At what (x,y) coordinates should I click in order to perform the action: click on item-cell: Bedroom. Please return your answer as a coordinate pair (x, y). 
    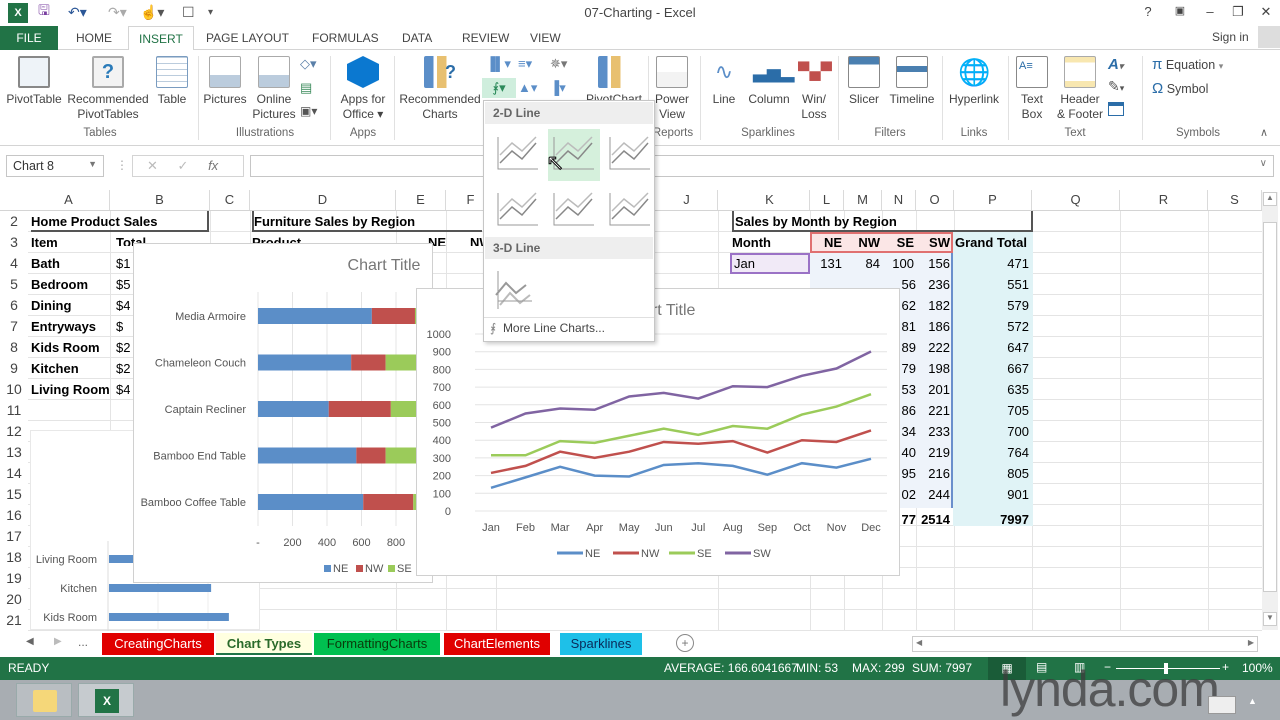
    Looking at the image, I should click on (59, 284).